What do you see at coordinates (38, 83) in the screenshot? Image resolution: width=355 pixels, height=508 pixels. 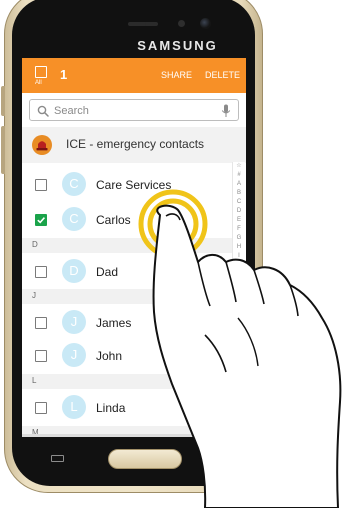 I see `select-all-label: All` at bounding box center [38, 83].